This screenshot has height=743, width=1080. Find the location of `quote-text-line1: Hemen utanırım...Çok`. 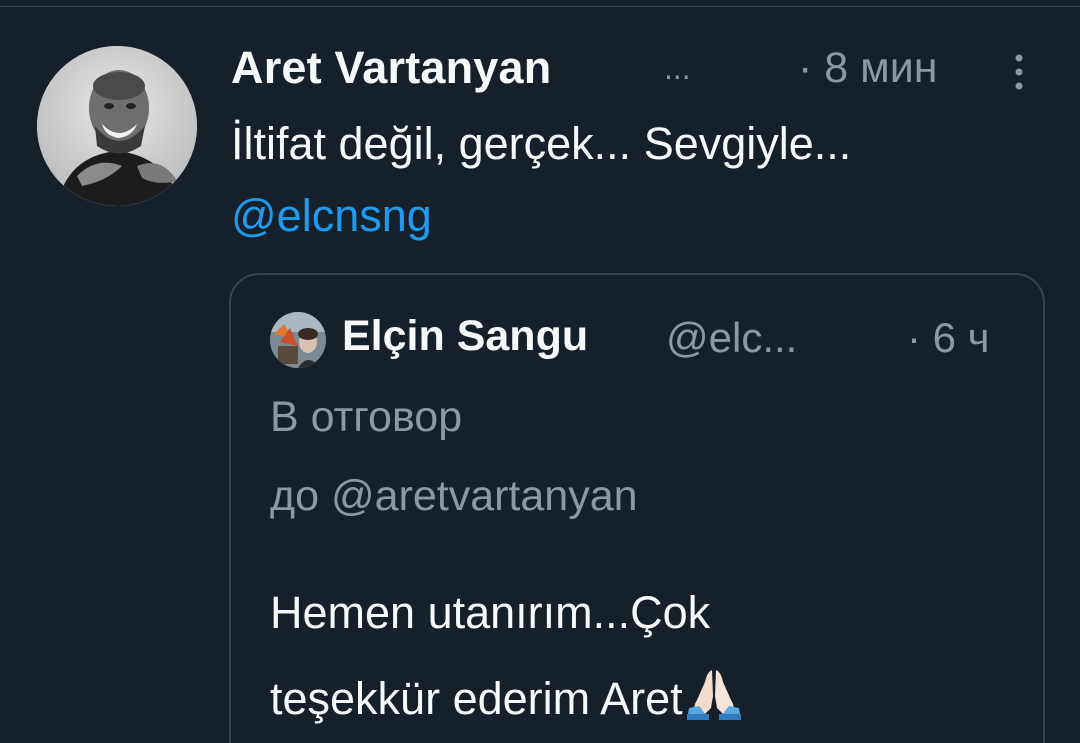

quote-text-line1: Hemen utanırım...Çok is located at coordinates (490, 612).